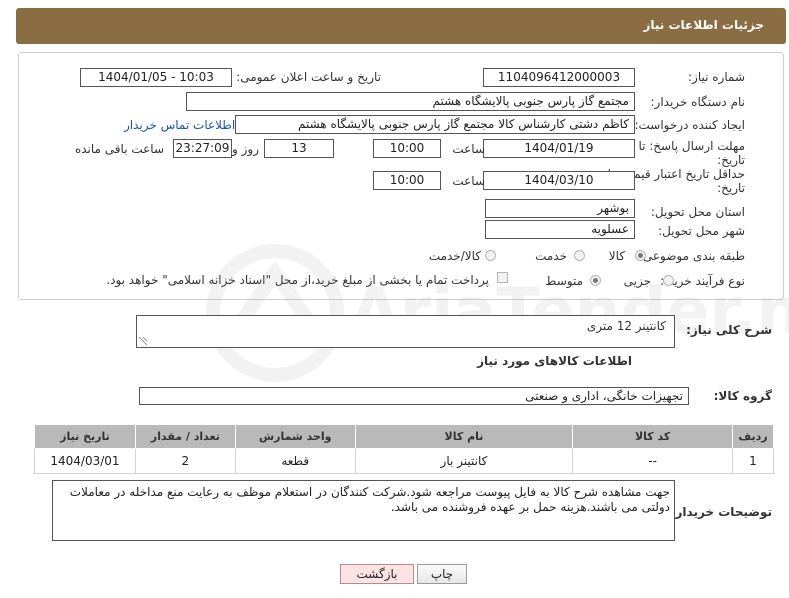 The image size is (789, 598). Describe the element at coordinates (579, 255) in the screenshot. I see `category-service-radio` at that location.